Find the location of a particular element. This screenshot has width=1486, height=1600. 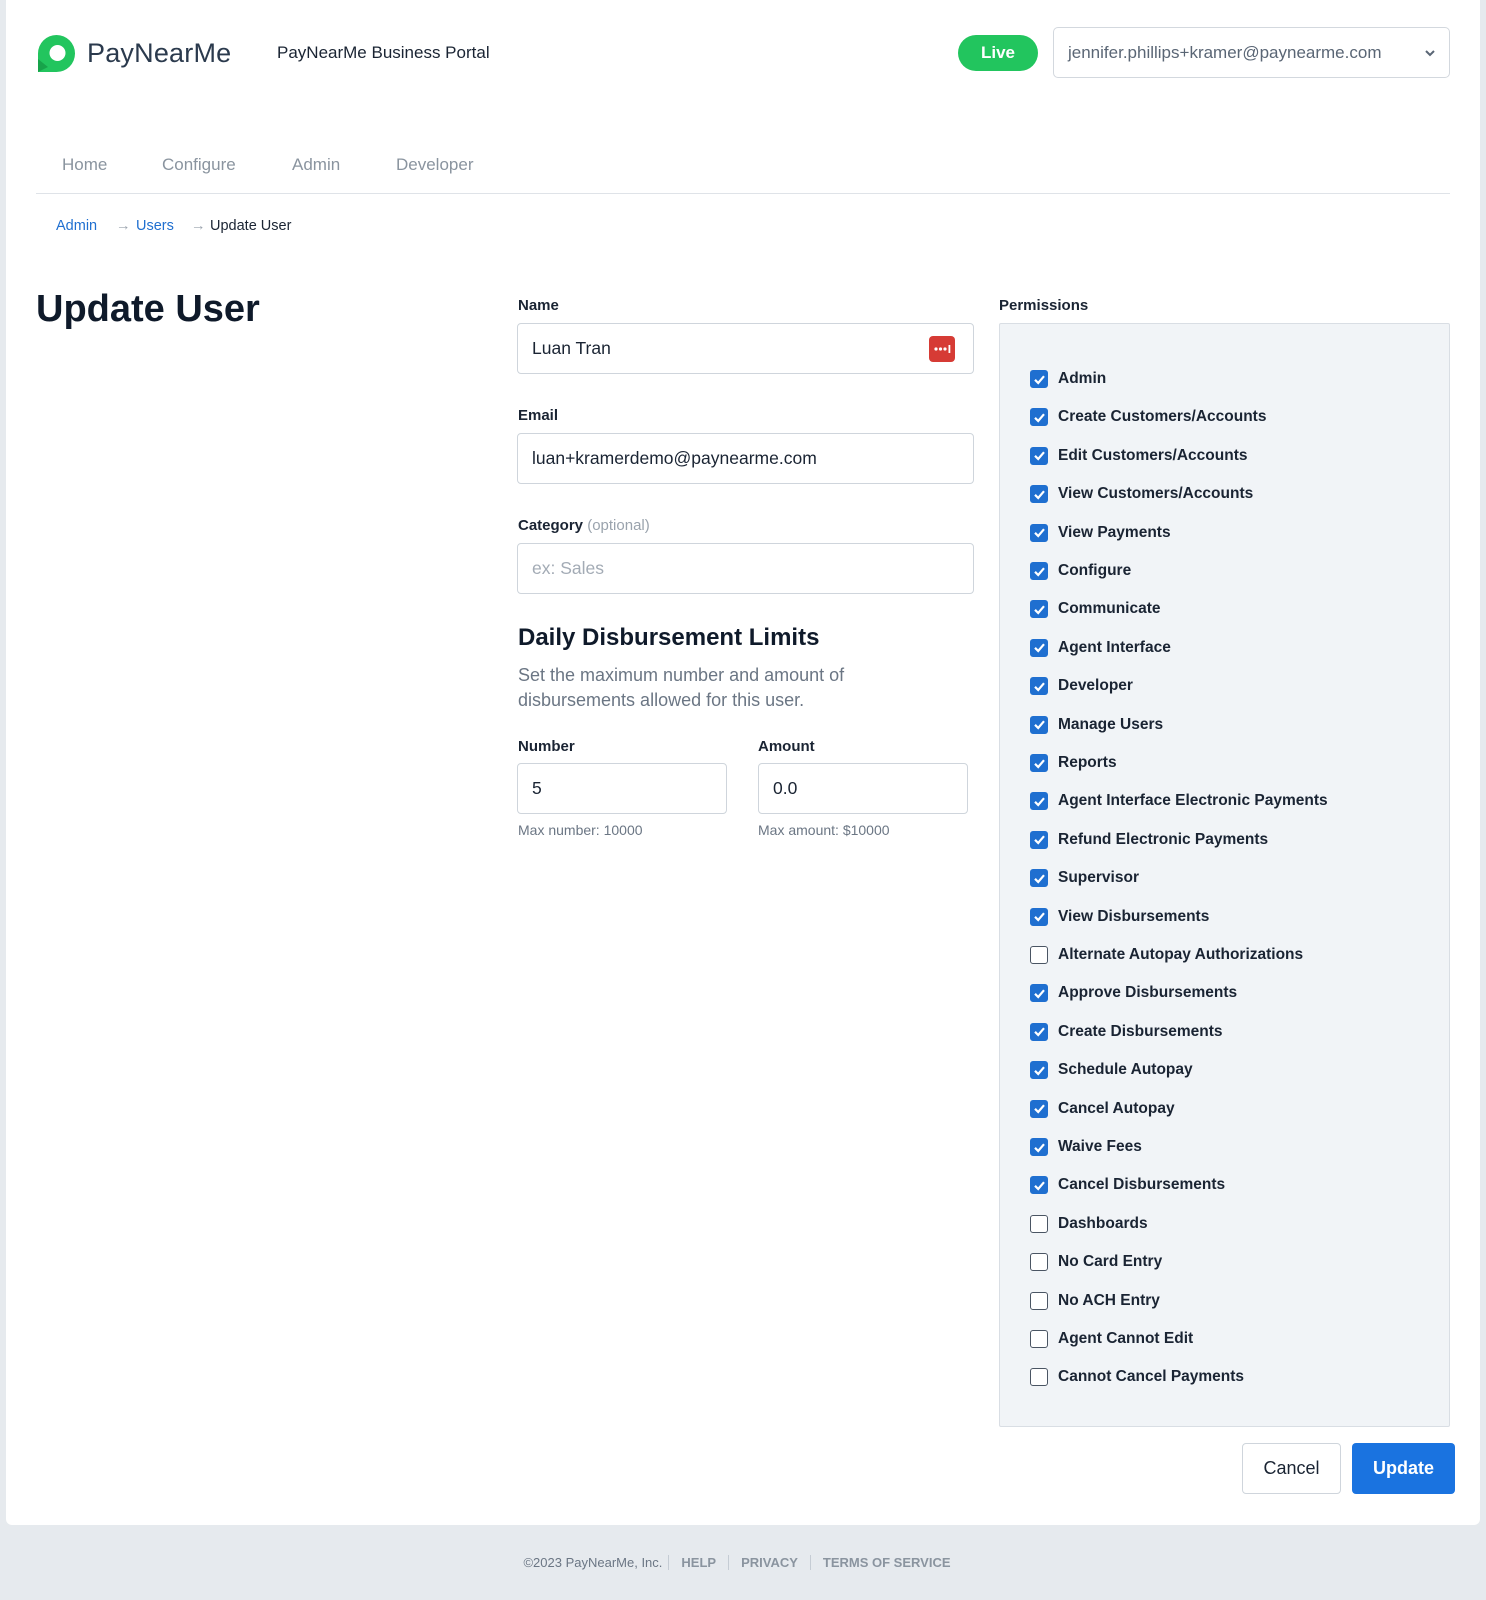

nav-home: Home is located at coordinates (84, 165).